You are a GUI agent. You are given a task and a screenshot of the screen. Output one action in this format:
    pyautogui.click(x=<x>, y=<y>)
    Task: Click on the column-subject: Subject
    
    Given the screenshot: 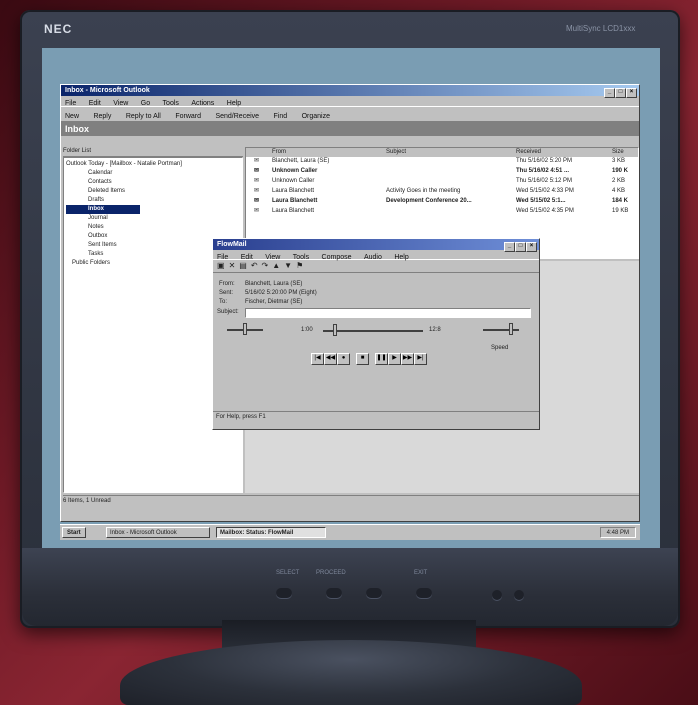 What is the action you would take?
    pyautogui.click(x=396, y=152)
    